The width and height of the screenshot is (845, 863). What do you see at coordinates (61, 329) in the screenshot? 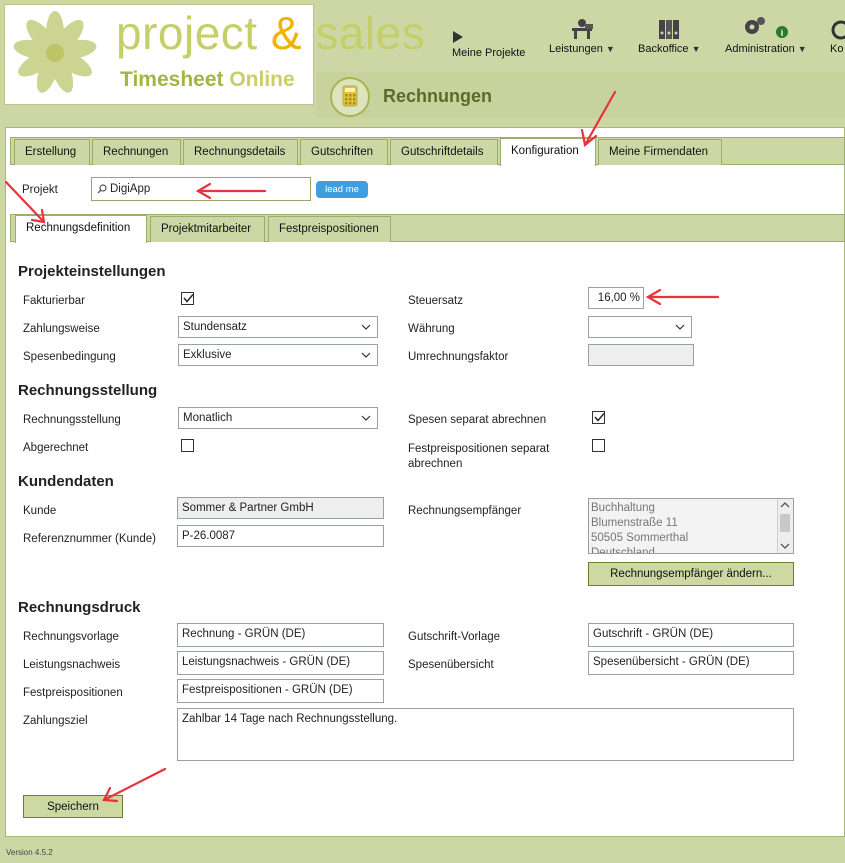
I see `zahlungsweise-label: Zahlungsweise` at bounding box center [61, 329].